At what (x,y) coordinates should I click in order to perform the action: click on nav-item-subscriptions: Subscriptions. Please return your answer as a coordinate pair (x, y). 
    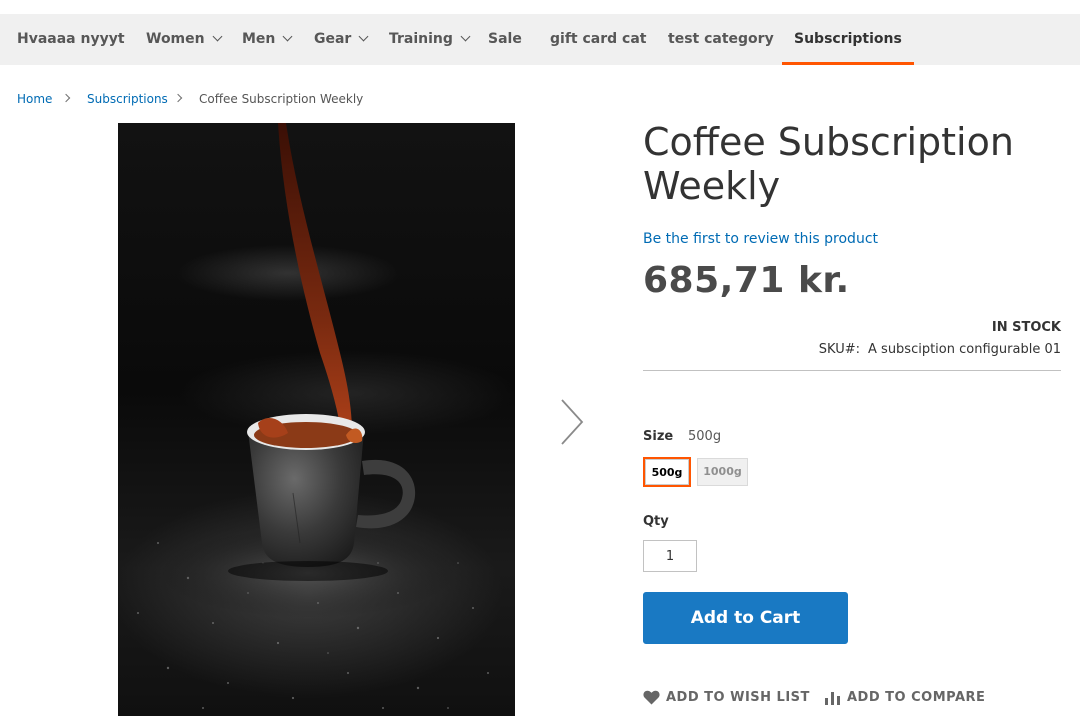
    Looking at the image, I should click on (848, 39).